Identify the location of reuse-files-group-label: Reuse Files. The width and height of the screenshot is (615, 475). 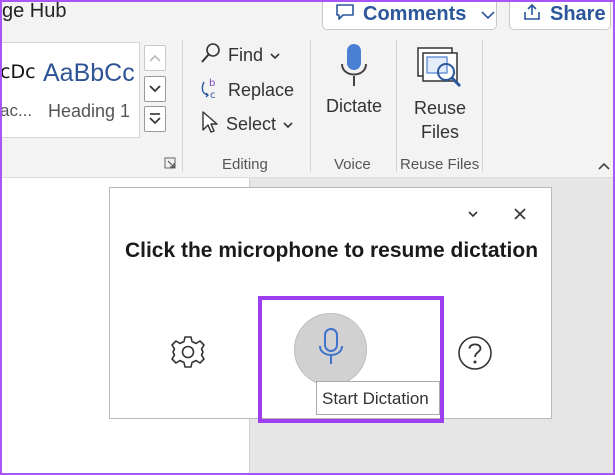
(440, 164).